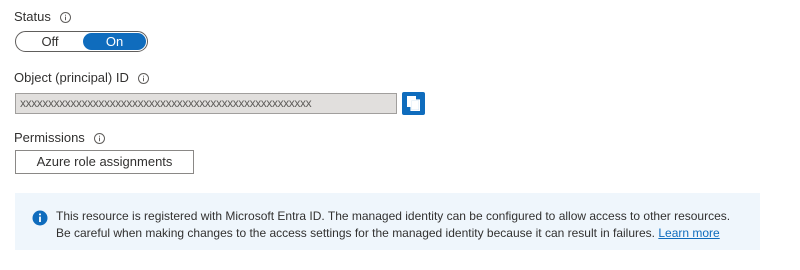 This screenshot has width=800, height=270. What do you see at coordinates (71, 77) in the screenshot?
I see `object-id-label: Object (principal) ID` at bounding box center [71, 77].